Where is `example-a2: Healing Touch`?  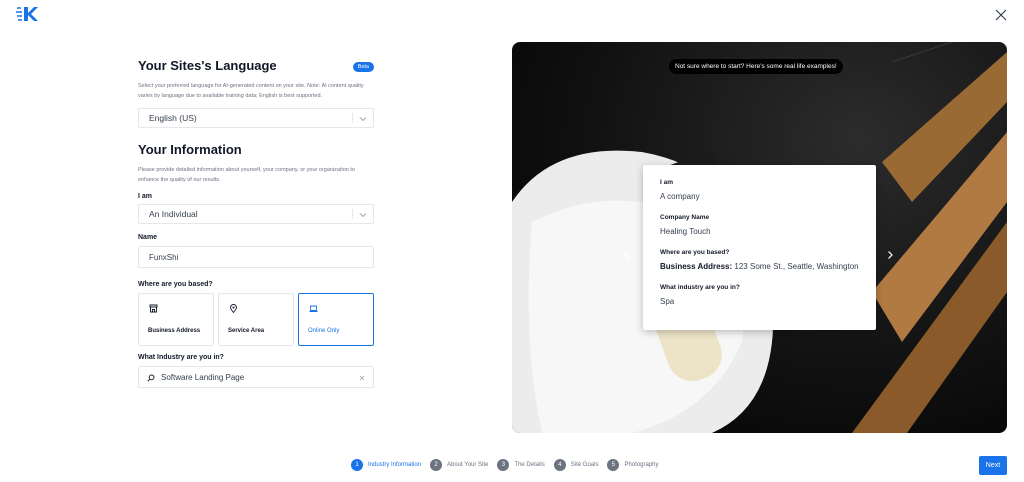 example-a2: Healing Touch is located at coordinates (685, 231).